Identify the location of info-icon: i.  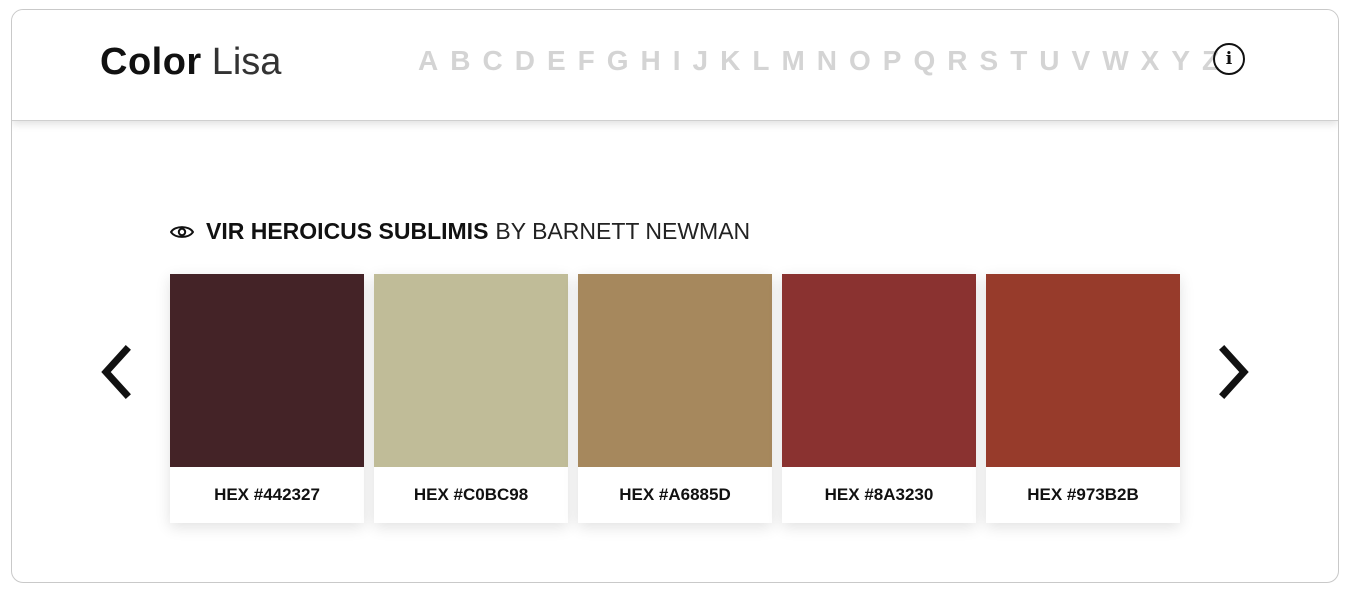
(1229, 59).